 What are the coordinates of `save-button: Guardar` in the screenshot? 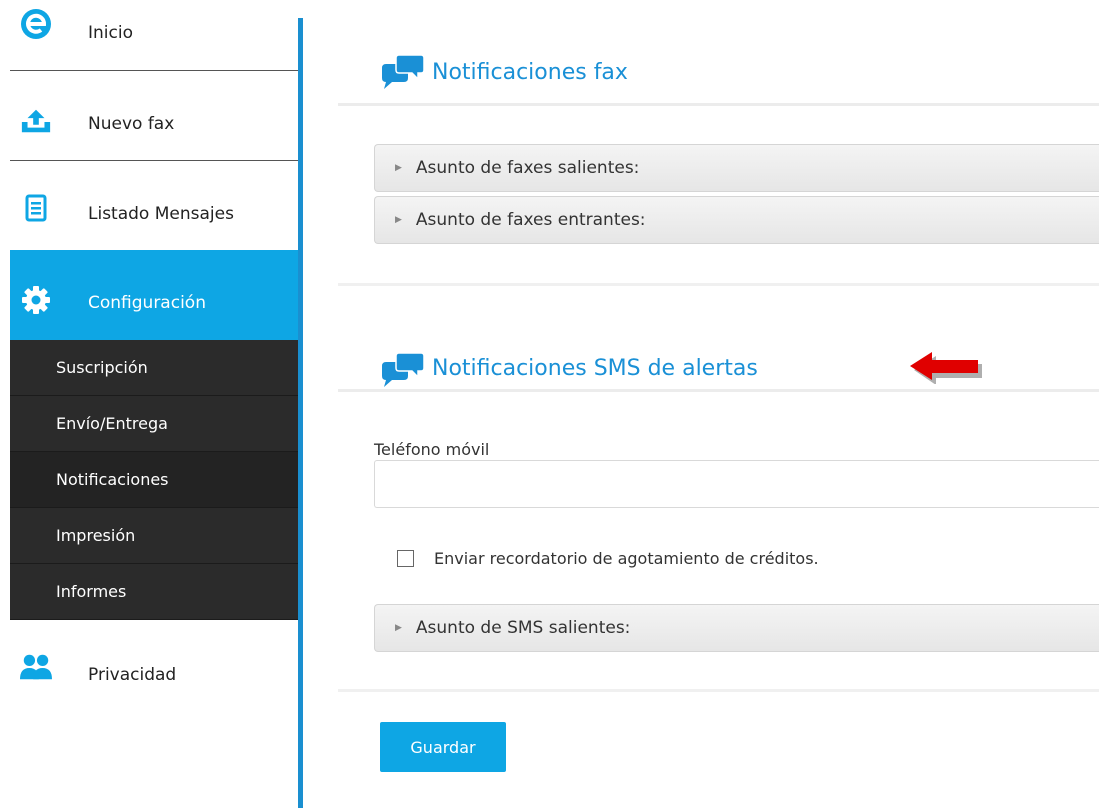 It's located at (443, 747).